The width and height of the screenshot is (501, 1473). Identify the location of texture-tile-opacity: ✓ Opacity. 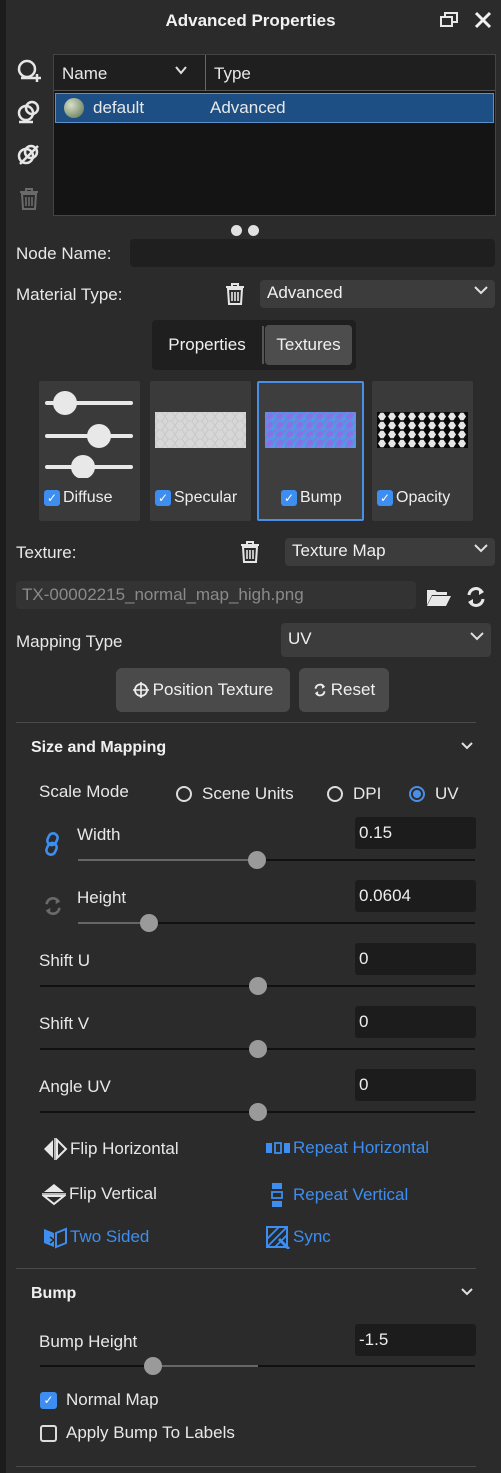
(422, 451).